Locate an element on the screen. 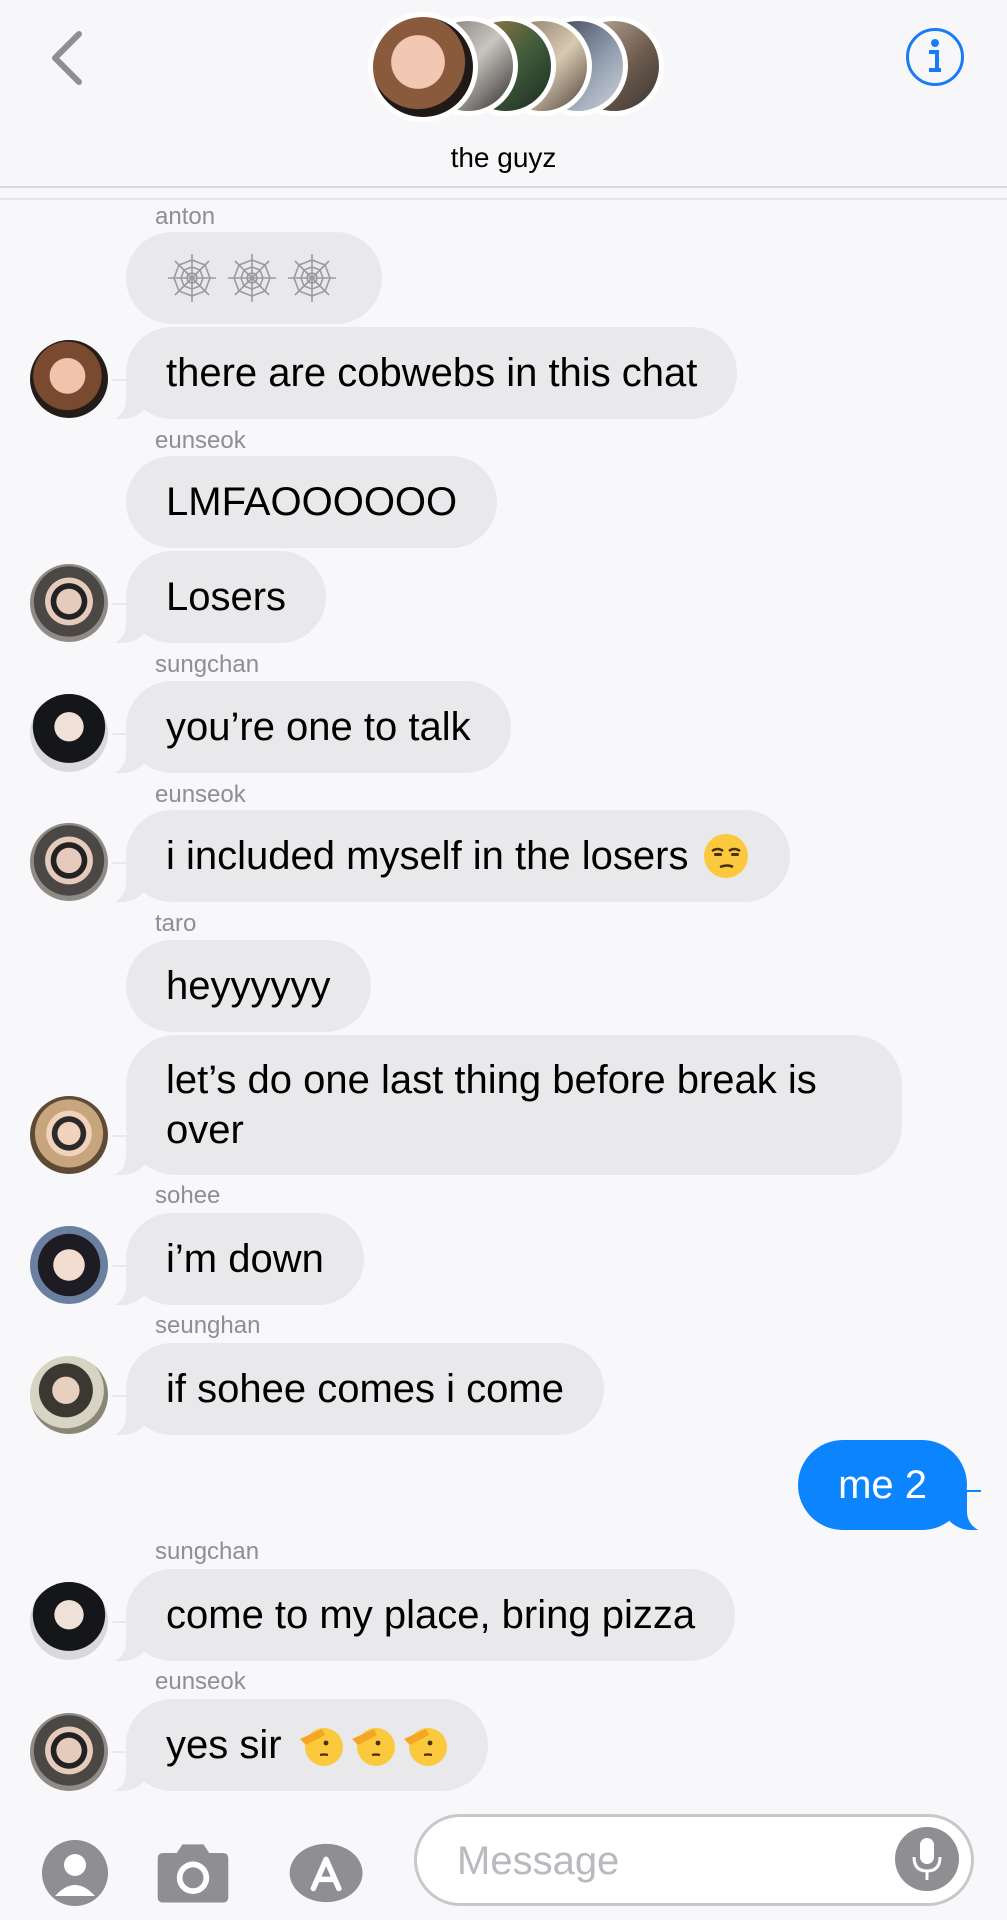  compose-bar: Message is located at coordinates (503, 1860).